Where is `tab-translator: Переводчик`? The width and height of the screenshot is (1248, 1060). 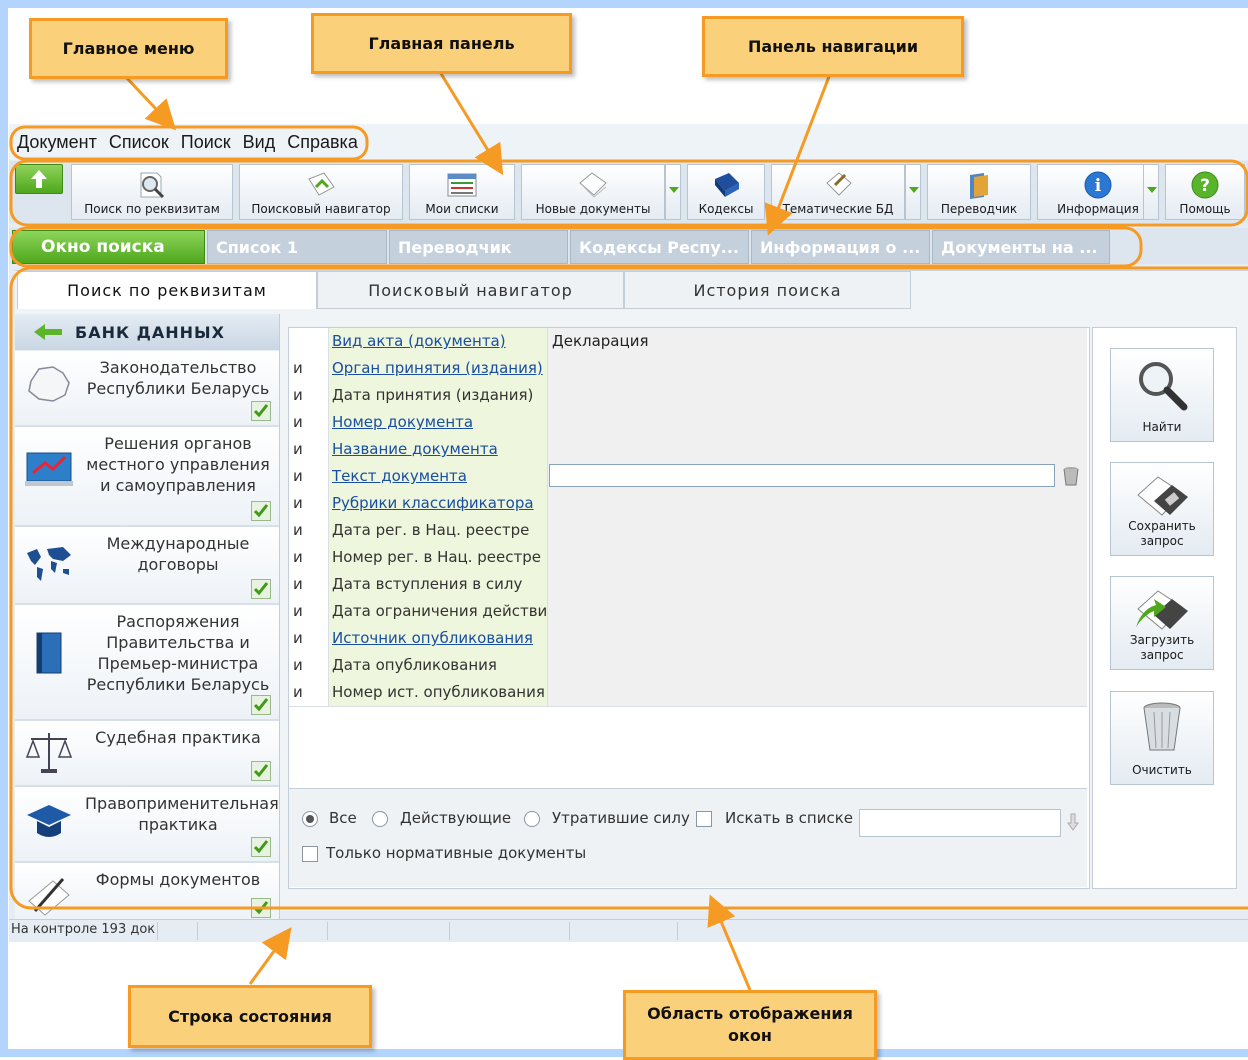
tab-translator: Переводчик is located at coordinates (478, 247).